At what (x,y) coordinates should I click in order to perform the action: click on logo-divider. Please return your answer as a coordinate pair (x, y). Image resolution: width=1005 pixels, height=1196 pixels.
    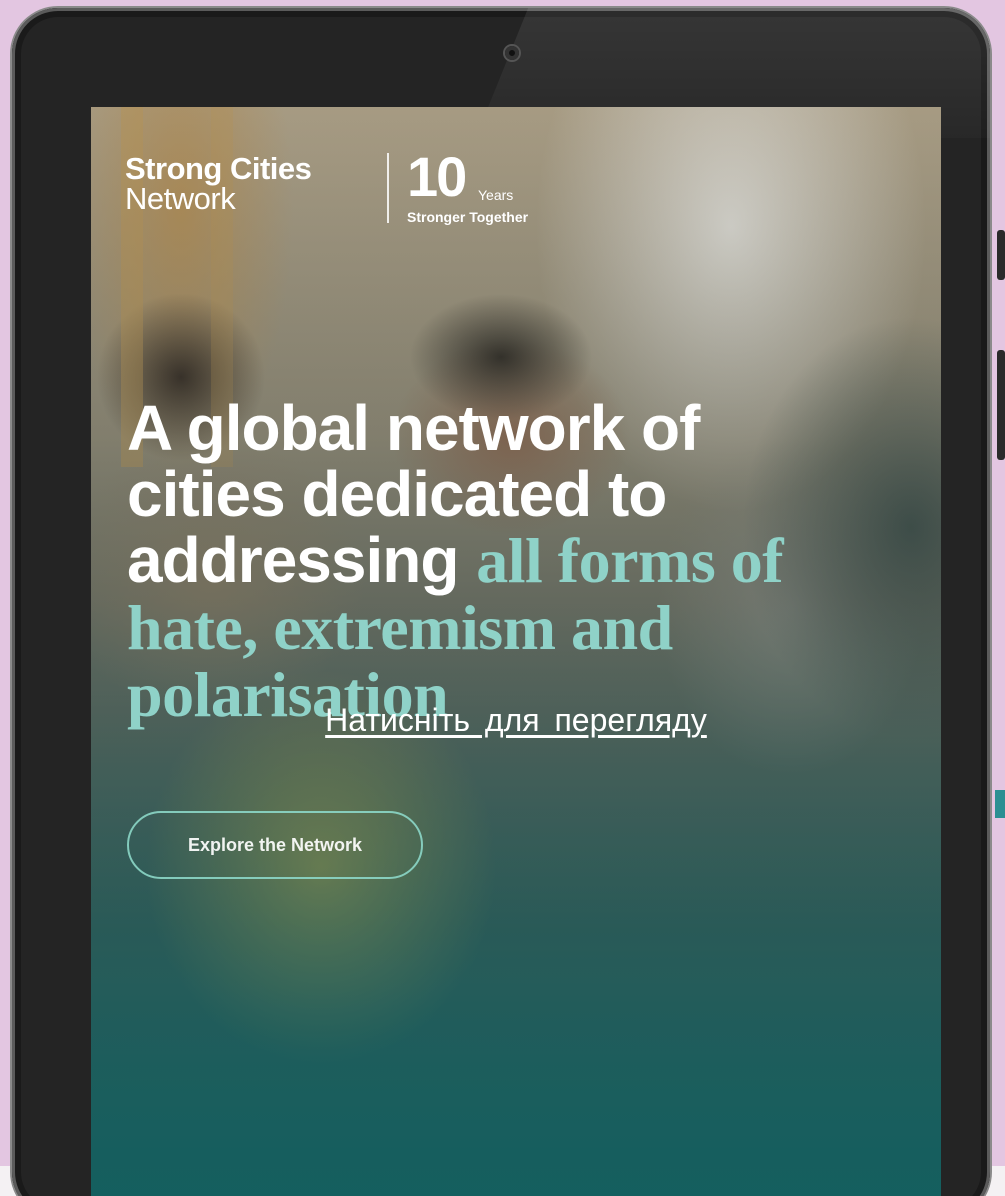
    Looking at the image, I should click on (388, 188).